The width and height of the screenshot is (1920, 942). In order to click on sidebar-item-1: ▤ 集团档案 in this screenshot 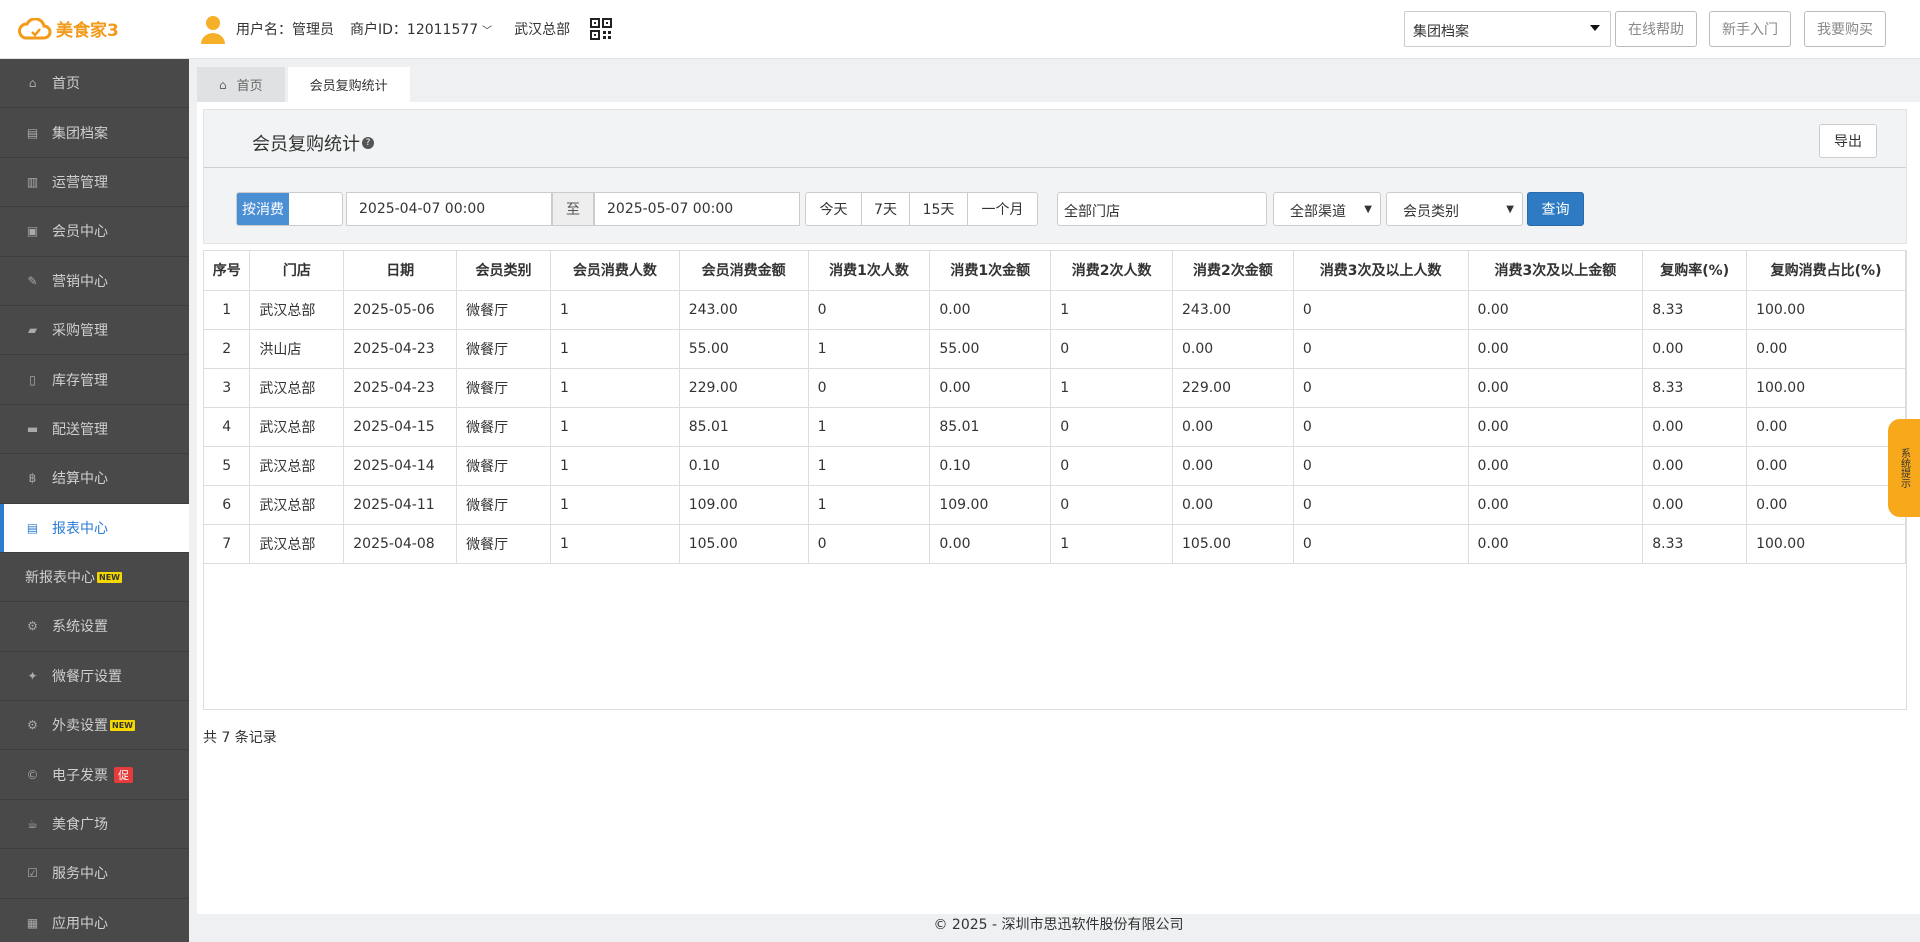, I will do `click(94, 133)`.